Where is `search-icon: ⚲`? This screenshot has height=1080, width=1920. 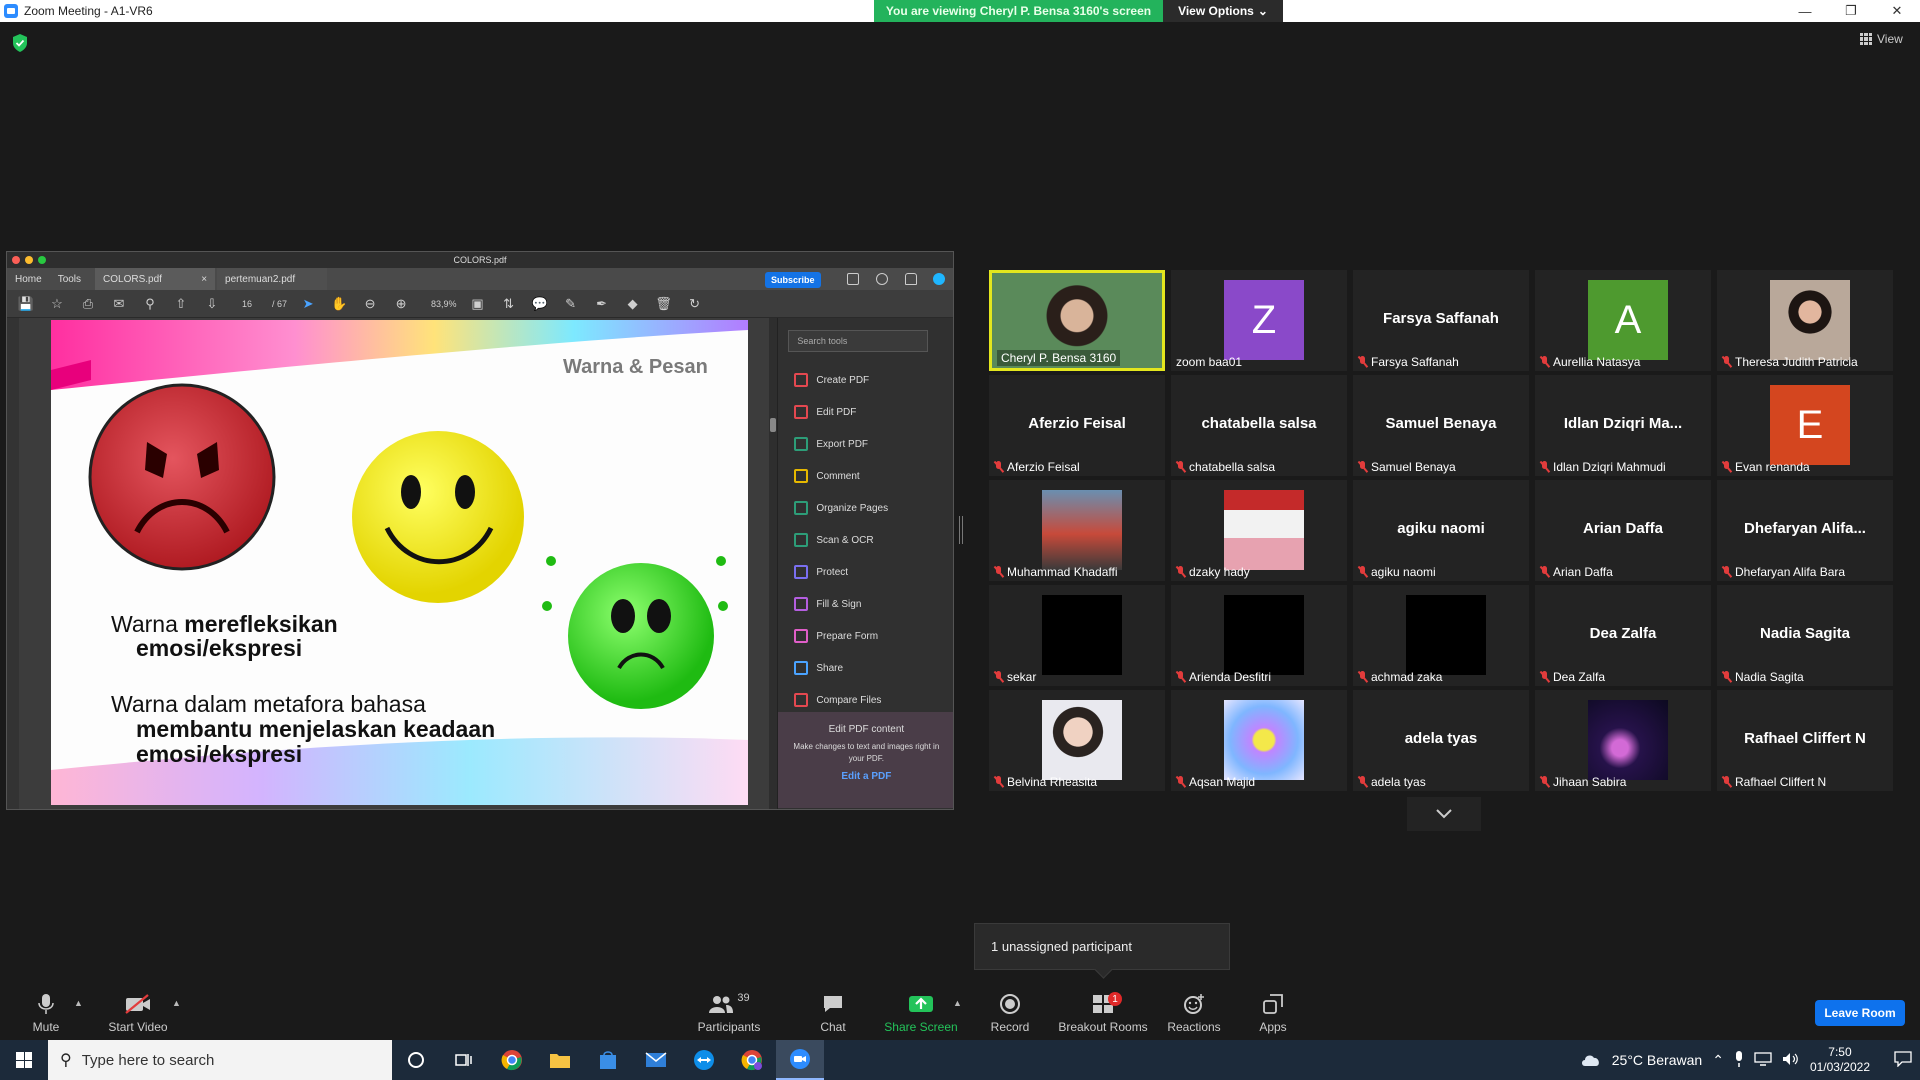
search-icon: ⚲ is located at coordinates (150, 304).